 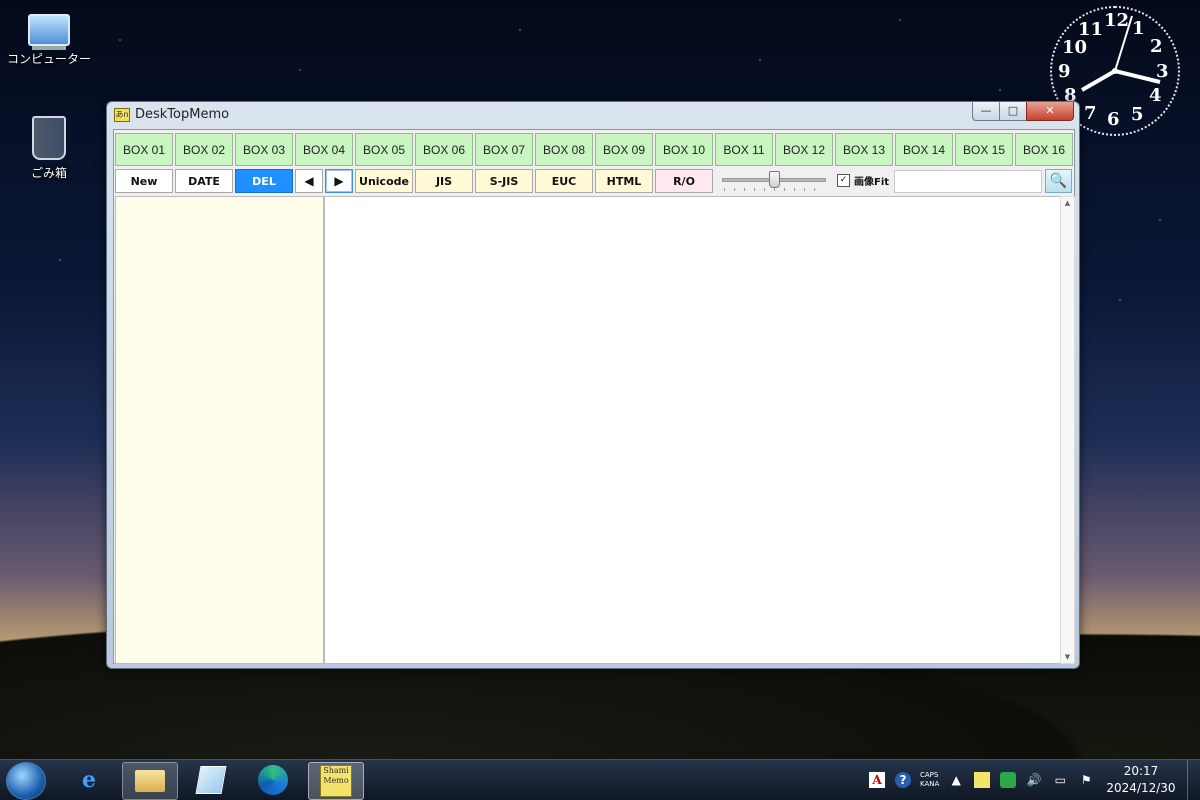 I want to click on recycle-bin-icon, so click(x=49, y=138).